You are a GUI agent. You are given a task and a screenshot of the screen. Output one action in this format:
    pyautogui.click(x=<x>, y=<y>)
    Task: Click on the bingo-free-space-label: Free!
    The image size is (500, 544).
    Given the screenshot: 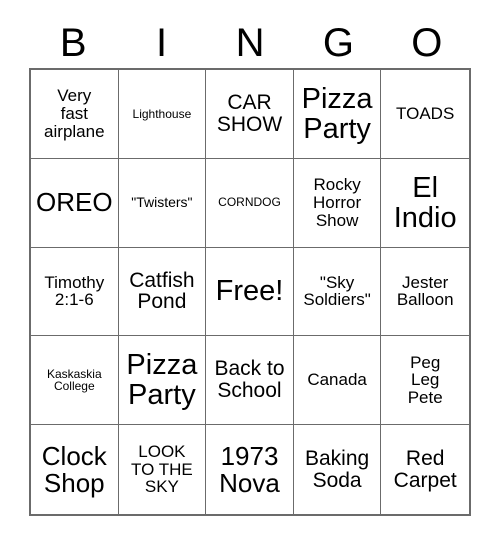 What is the action you would take?
    pyautogui.click(x=249, y=291)
    